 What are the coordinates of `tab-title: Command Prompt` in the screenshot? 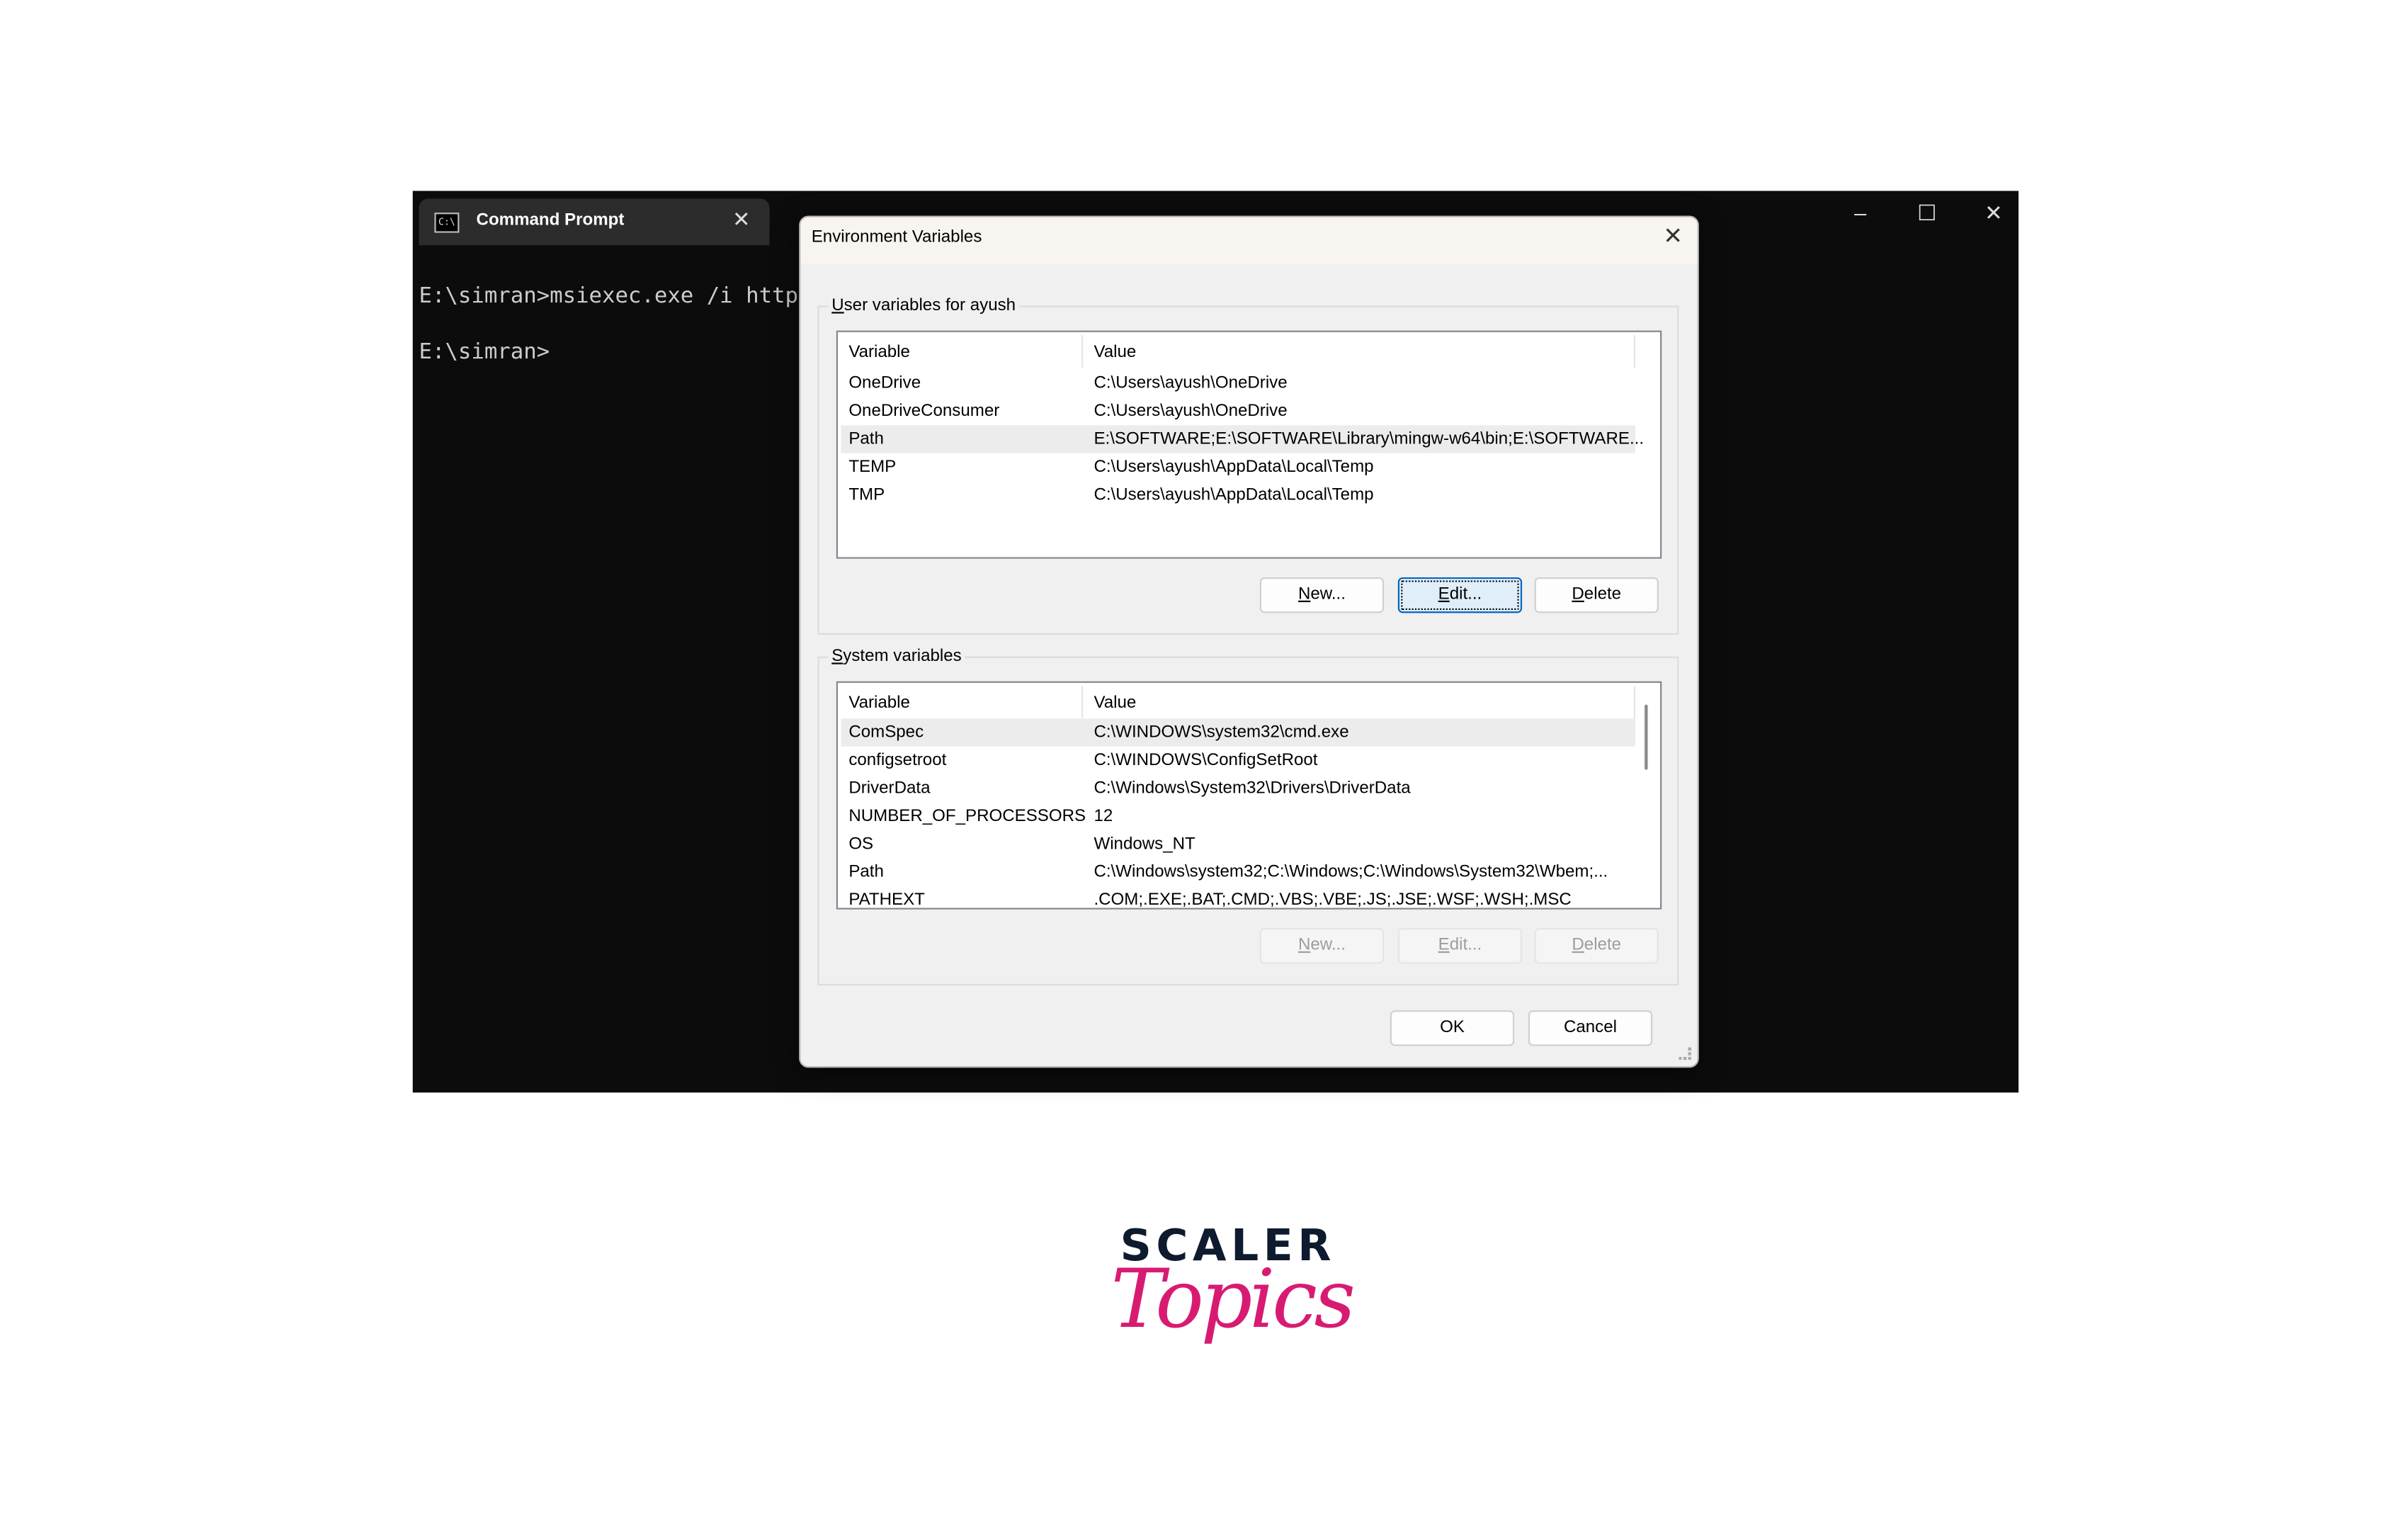 It's located at (550, 220).